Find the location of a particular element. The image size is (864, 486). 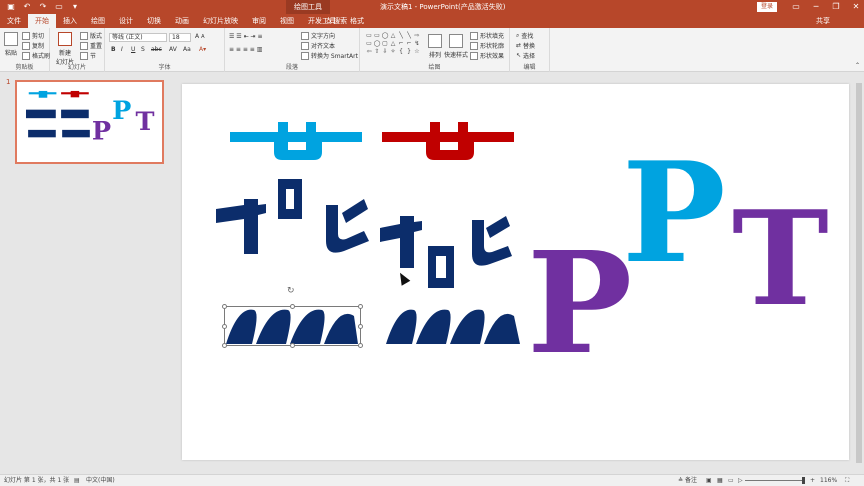

login-button: 登录 is located at coordinates (767, 7).